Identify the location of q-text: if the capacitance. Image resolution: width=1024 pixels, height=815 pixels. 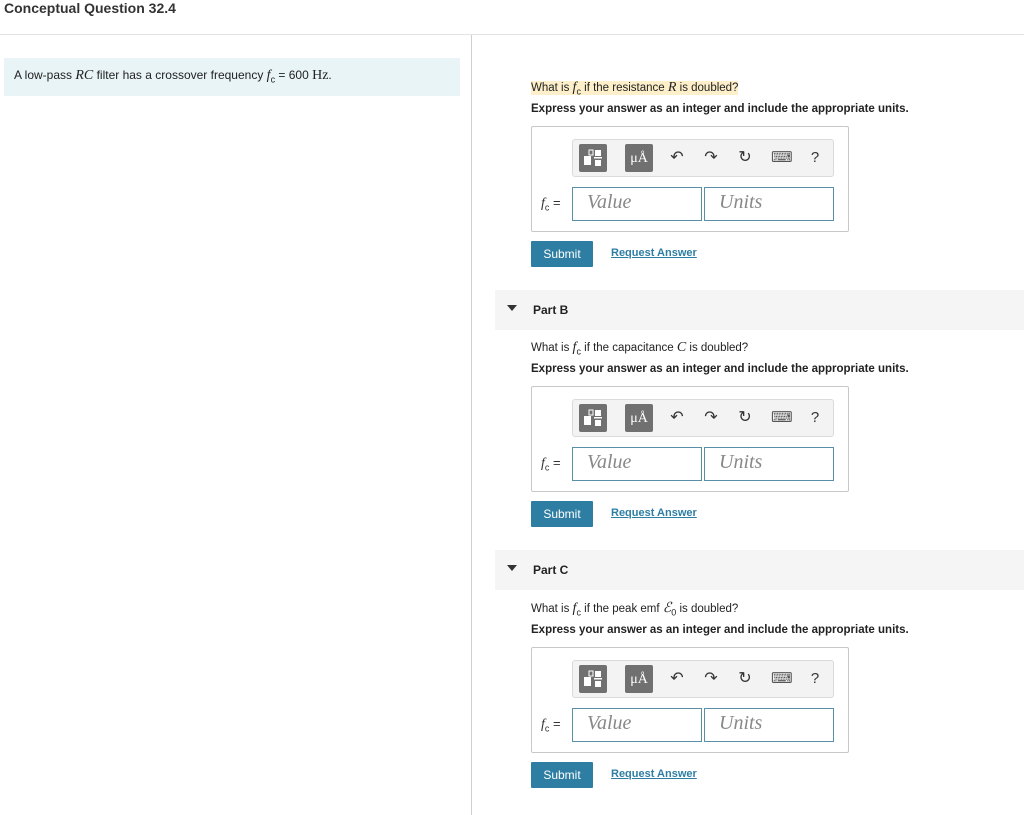
(628, 348).